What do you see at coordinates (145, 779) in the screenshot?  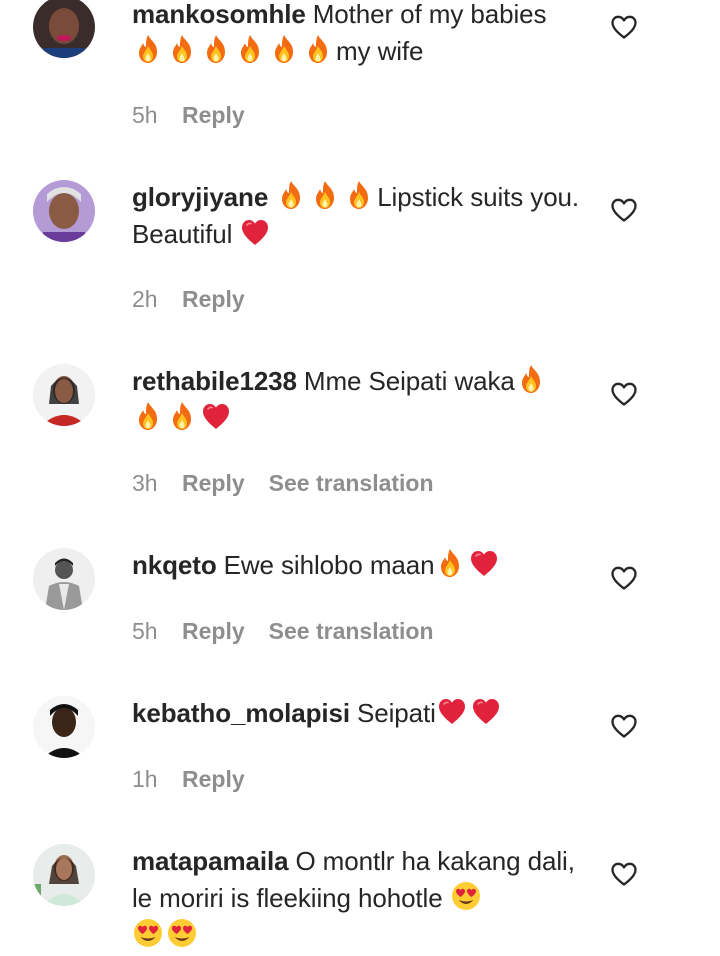 I see `comment-time: 1h` at bounding box center [145, 779].